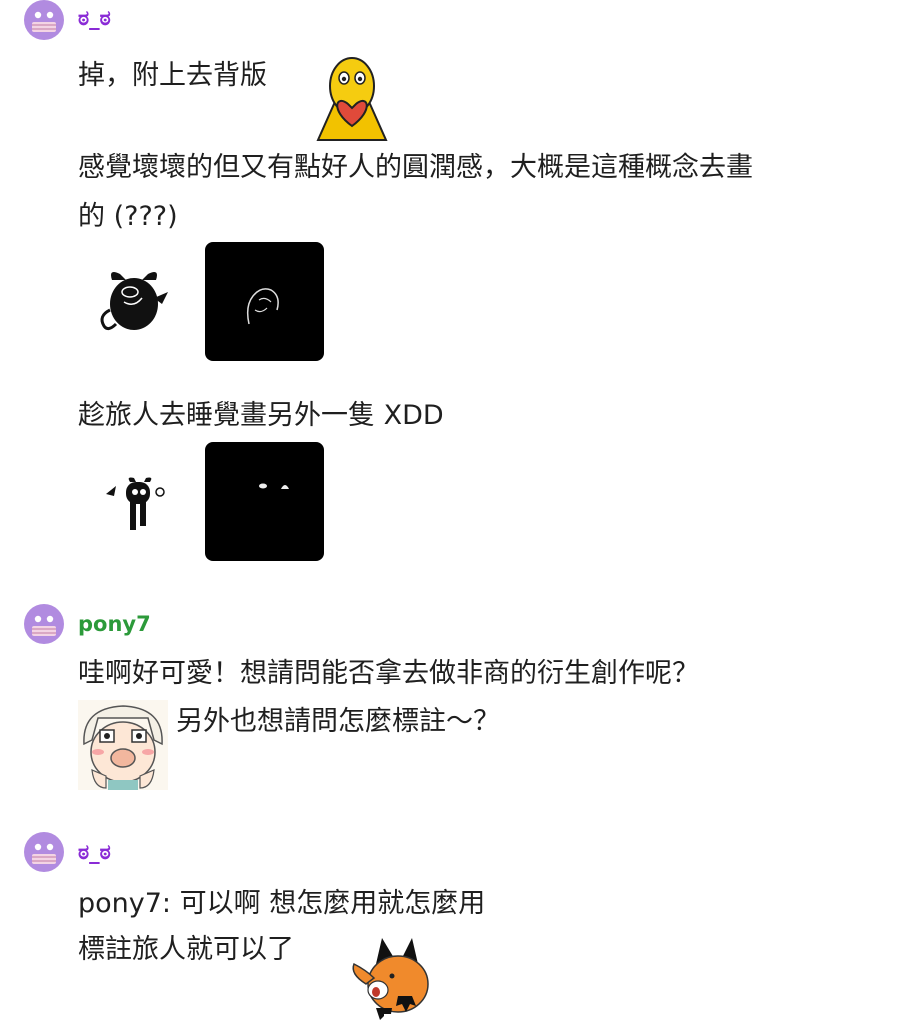 The width and height of the screenshot is (922, 1024). Describe the element at coordinates (172, 75) in the screenshot. I see `message-text: 掉，附上去背版` at that location.